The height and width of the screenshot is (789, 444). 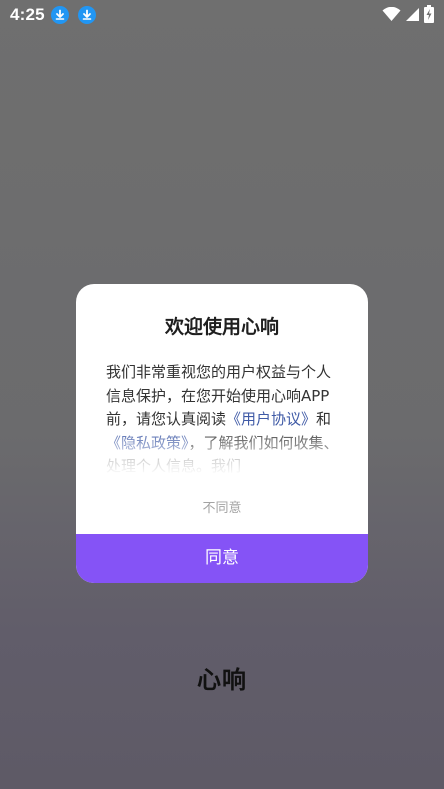 What do you see at coordinates (429, 16) in the screenshot?
I see `battery-charging-icon` at bounding box center [429, 16].